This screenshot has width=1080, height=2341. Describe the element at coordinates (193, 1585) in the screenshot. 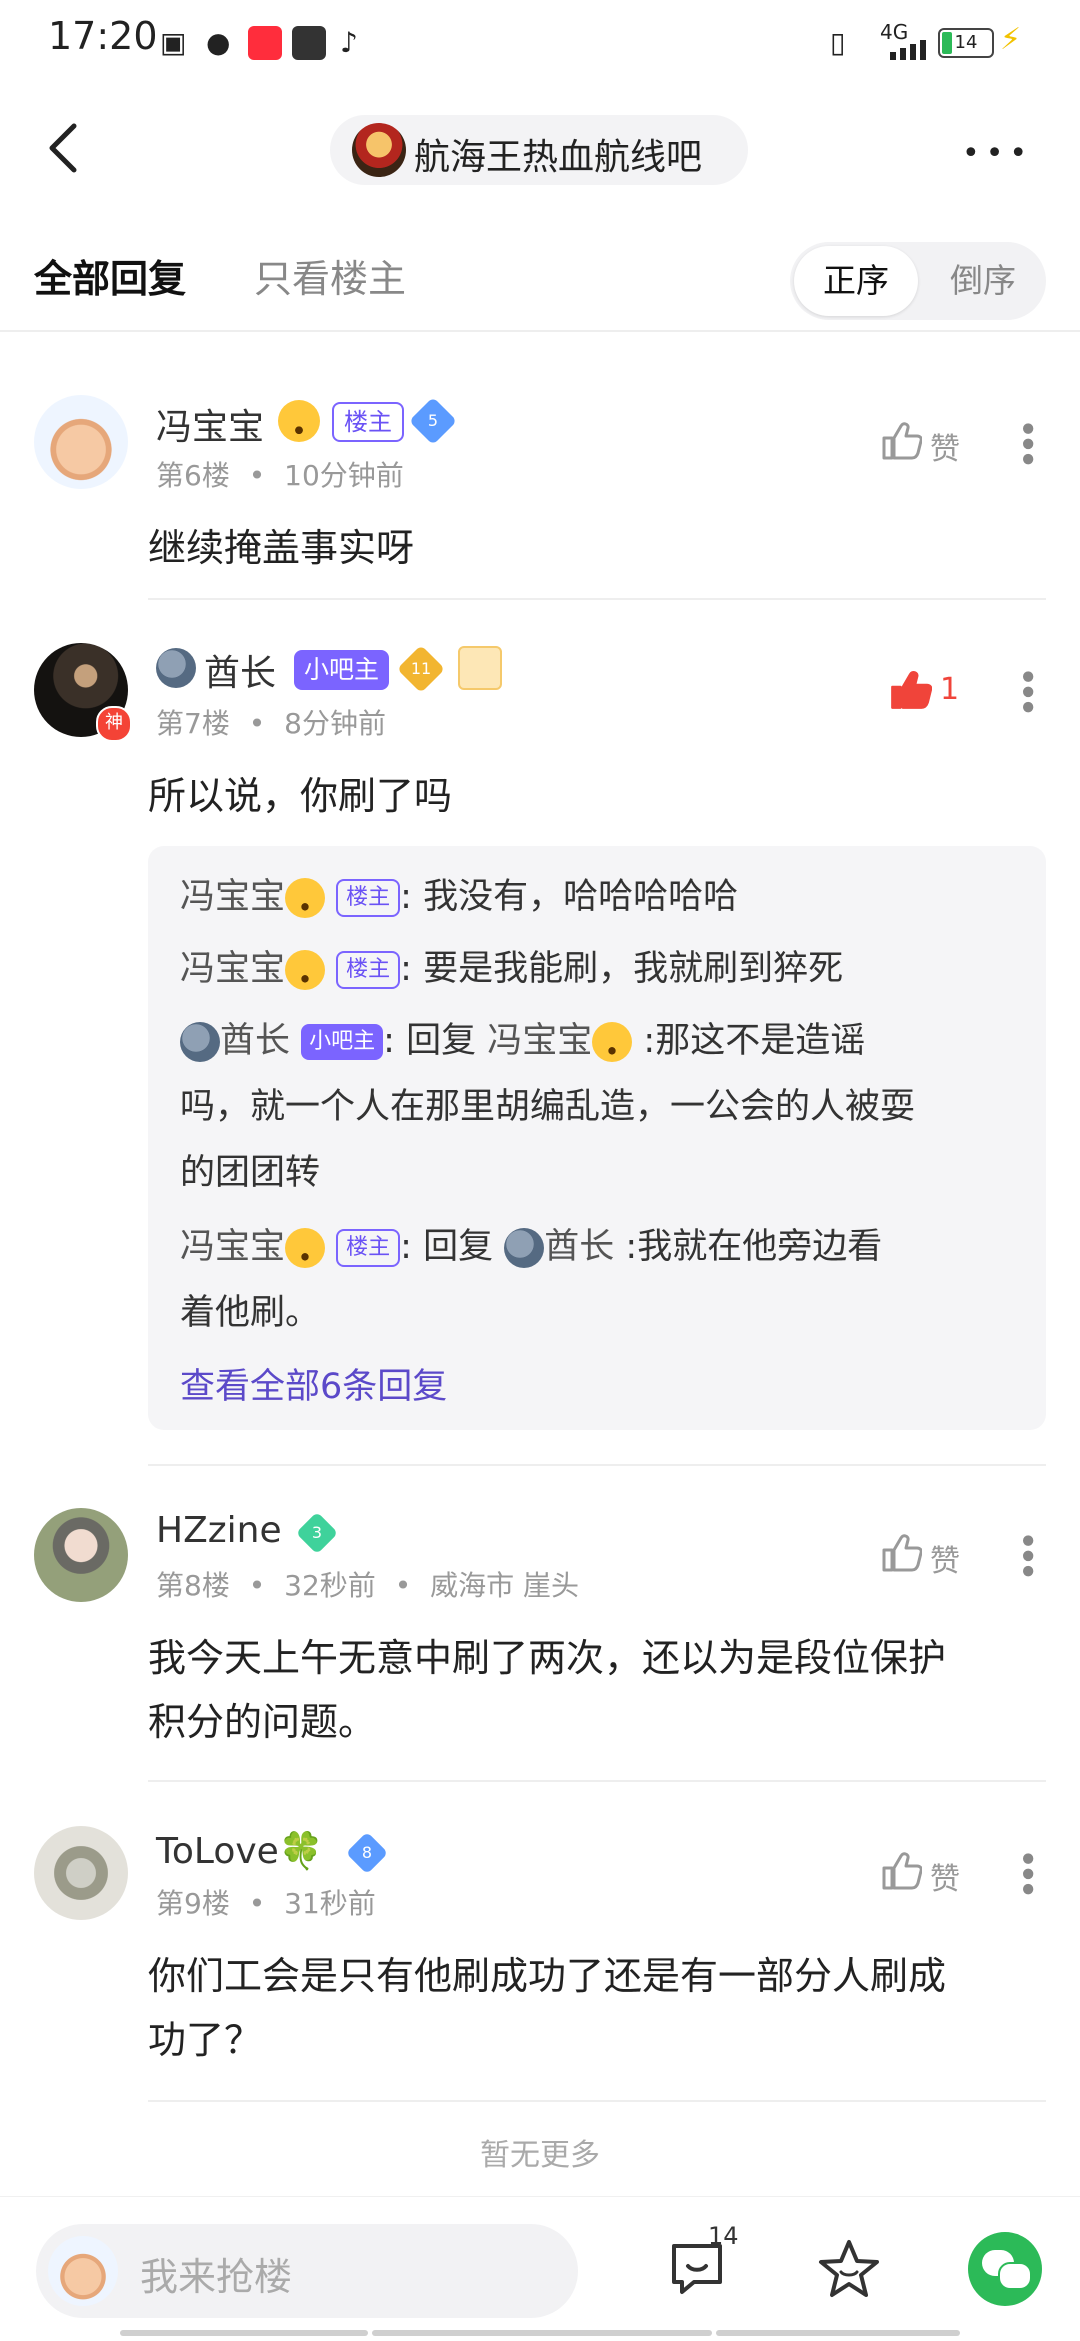

I see `floor-number: 第8楼` at that location.